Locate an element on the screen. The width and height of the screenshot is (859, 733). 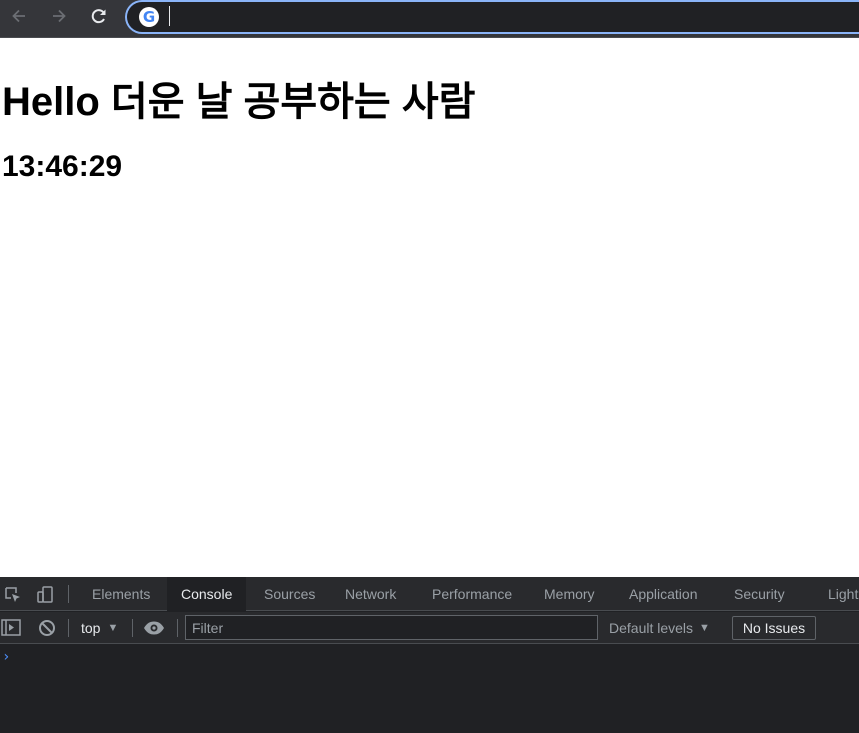
tab-security: Security is located at coordinates (759, 594).